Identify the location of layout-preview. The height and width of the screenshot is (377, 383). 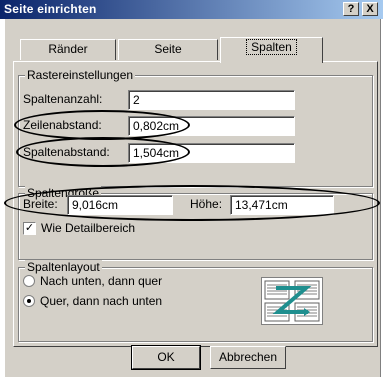
(292, 301).